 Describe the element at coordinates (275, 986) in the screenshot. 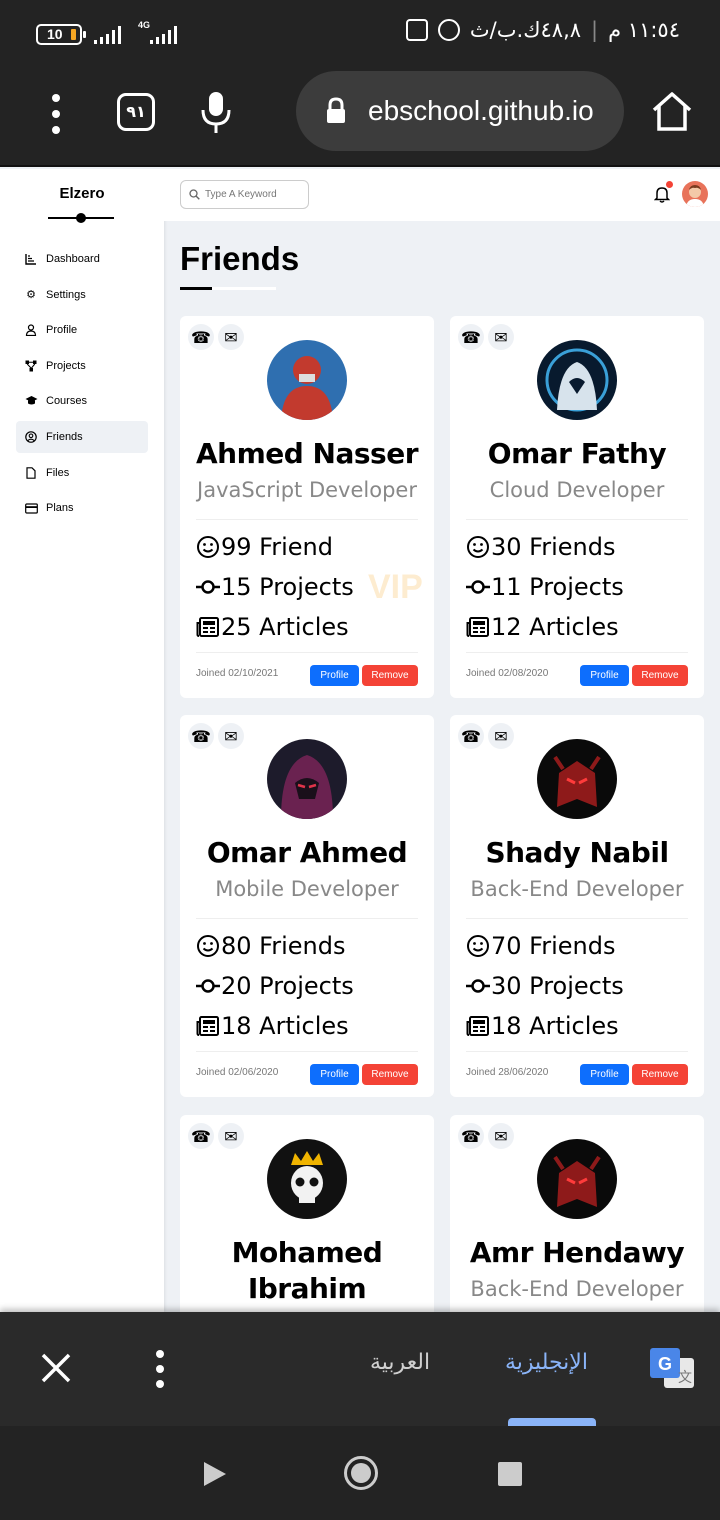

I see `projects-count: 20 Projects` at that location.